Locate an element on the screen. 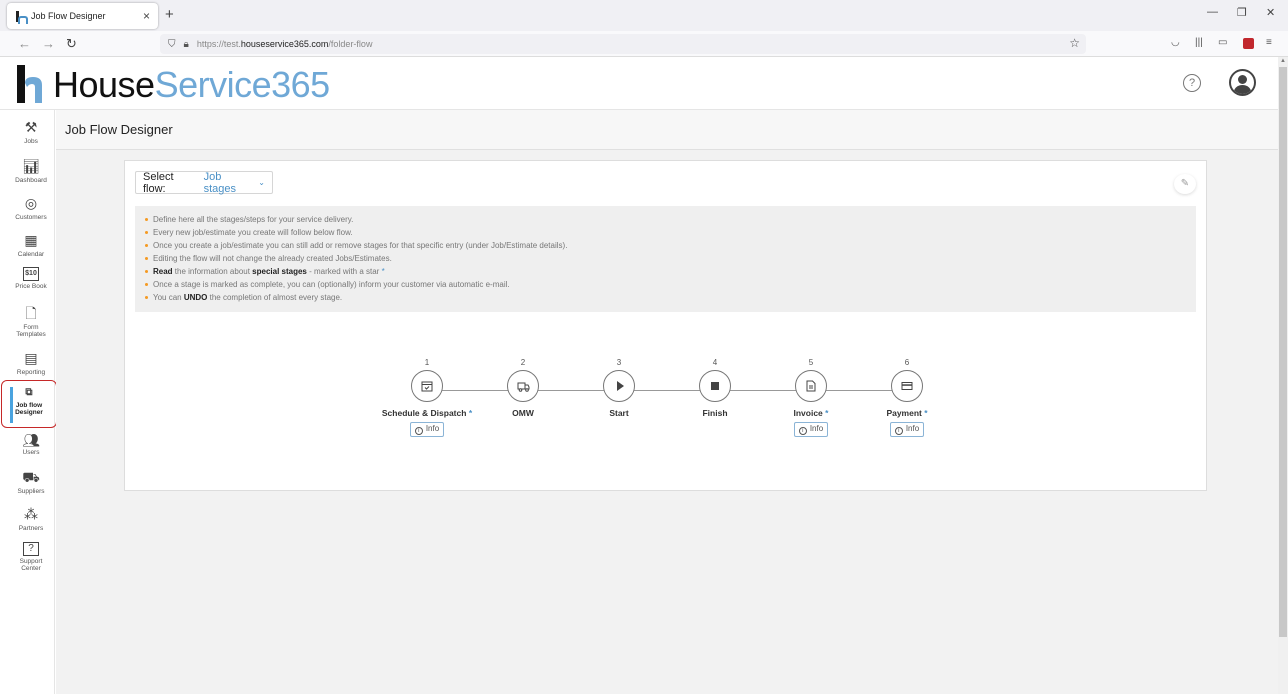 This screenshot has height=694, width=1288. sidebar-item-suppliers: ⛟ Suppliers is located at coordinates (31, 481).